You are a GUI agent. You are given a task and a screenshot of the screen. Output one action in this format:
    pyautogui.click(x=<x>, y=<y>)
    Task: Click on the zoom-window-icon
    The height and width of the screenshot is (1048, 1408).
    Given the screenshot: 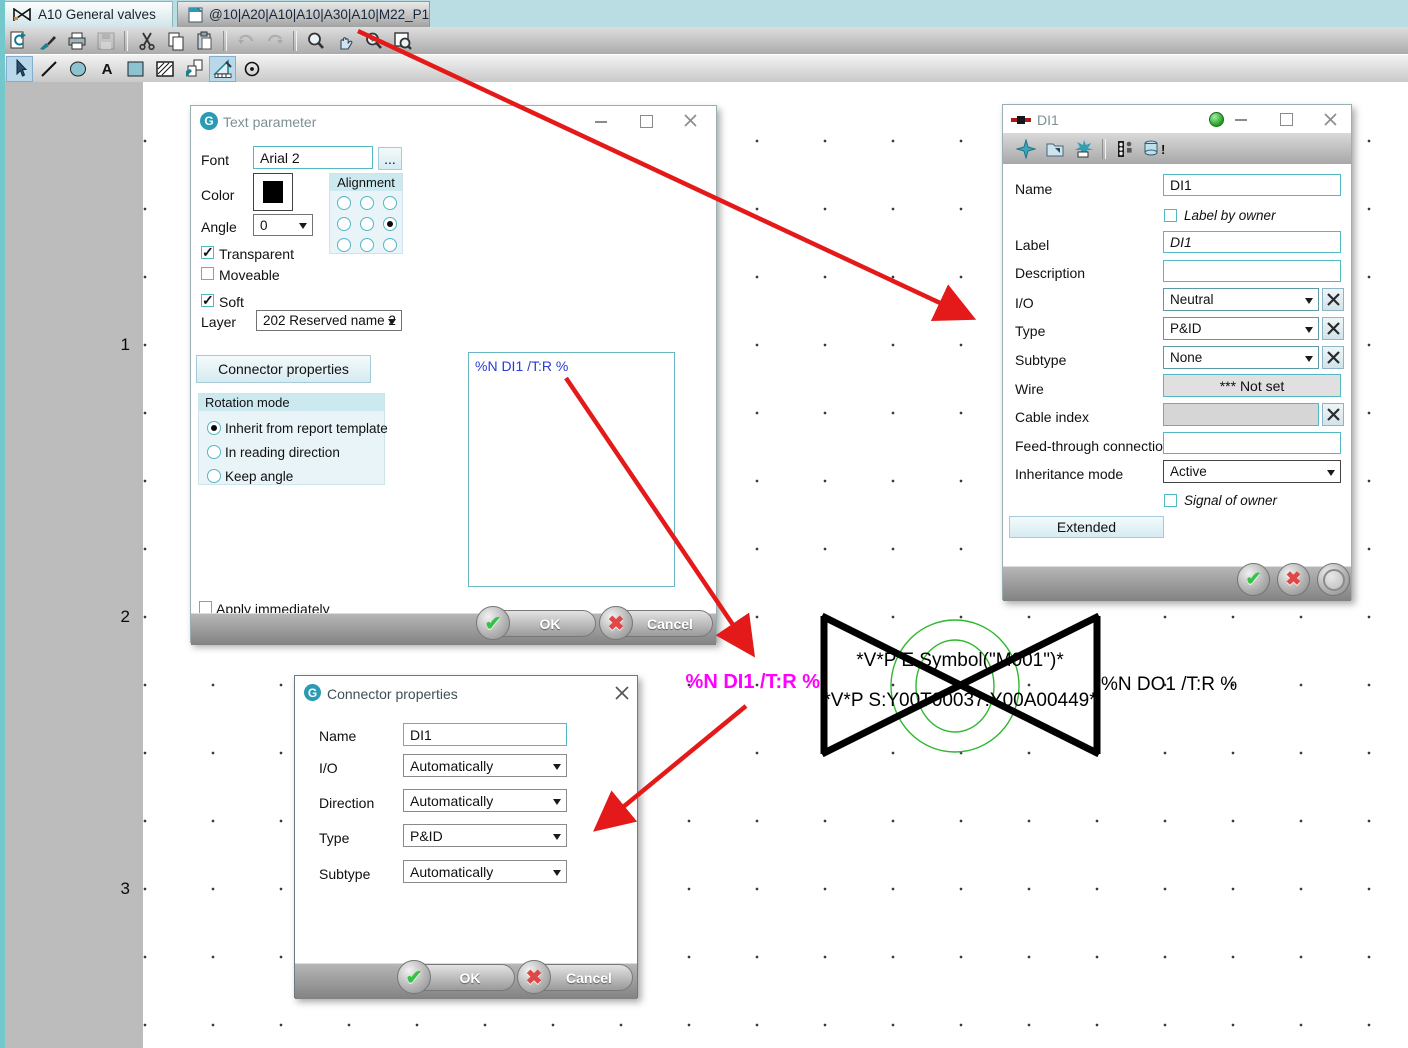 What is the action you would take?
    pyautogui.click(x=402, y=41)
    